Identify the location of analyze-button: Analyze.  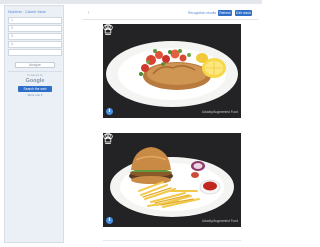
(35, 65).